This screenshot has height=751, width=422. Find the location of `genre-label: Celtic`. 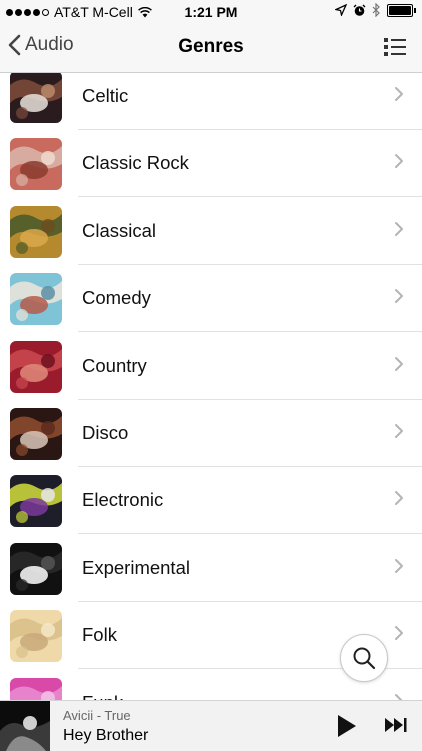

genre-label: Celtic is located at coordinates (105, 95).